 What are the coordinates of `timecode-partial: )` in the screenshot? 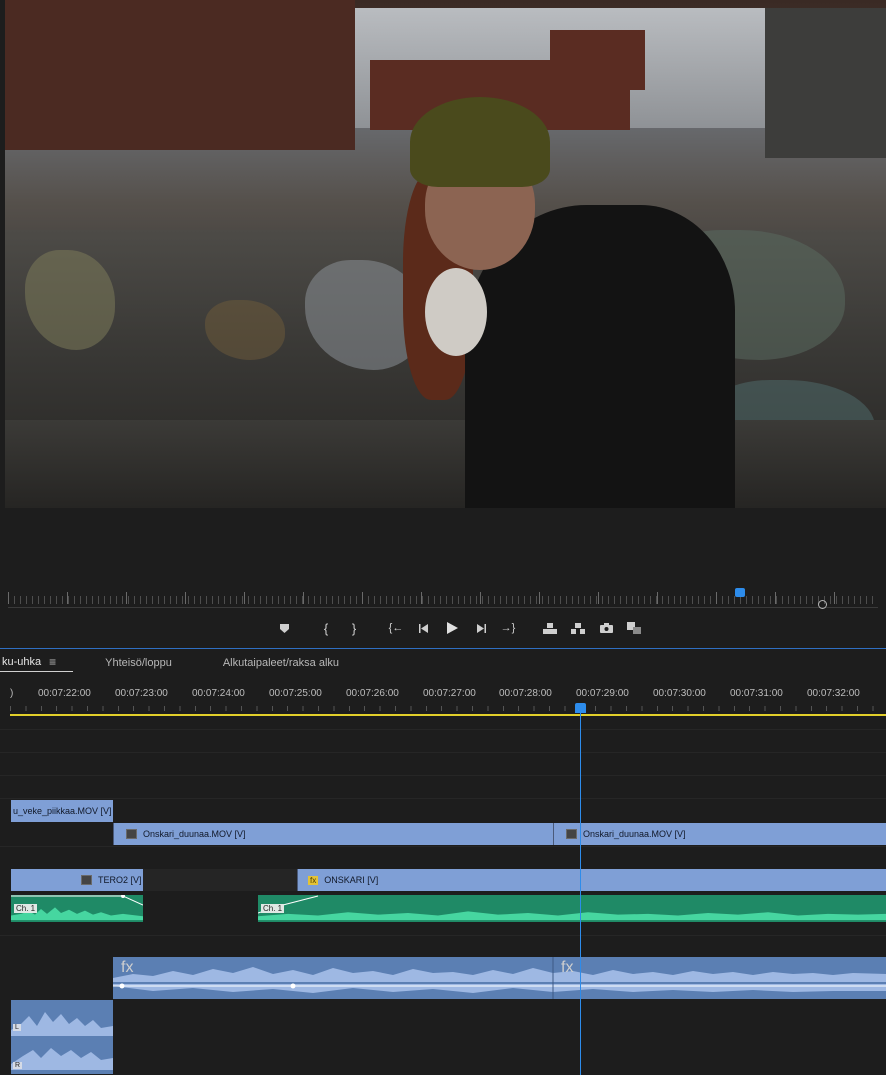 It's located at (12, 693).